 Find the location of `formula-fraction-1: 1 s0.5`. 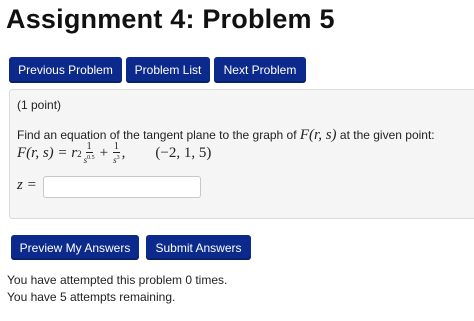

formula-fraction-1: 1 s0.5 is located at coordinates (89, 153).